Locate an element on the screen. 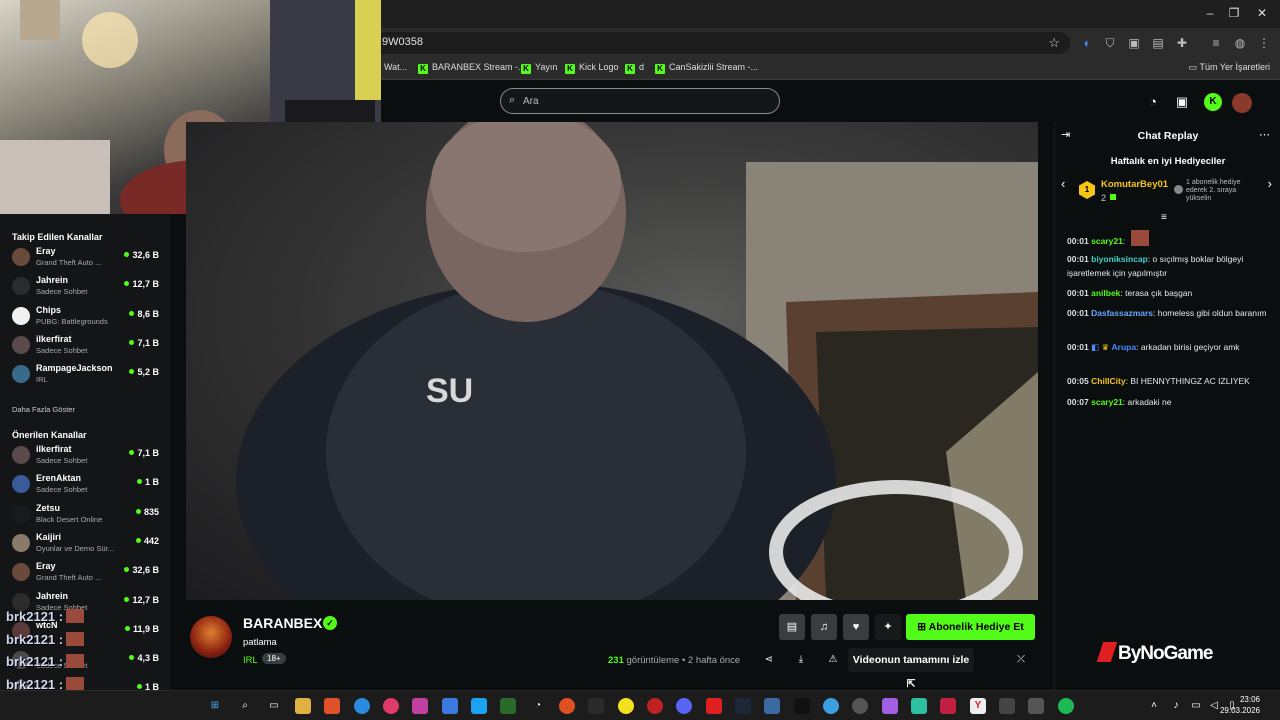 This screenshot has width=1280, height=720. channel-item: Zetsu Black Desert Online 835 is located at coordinates (85, 515).